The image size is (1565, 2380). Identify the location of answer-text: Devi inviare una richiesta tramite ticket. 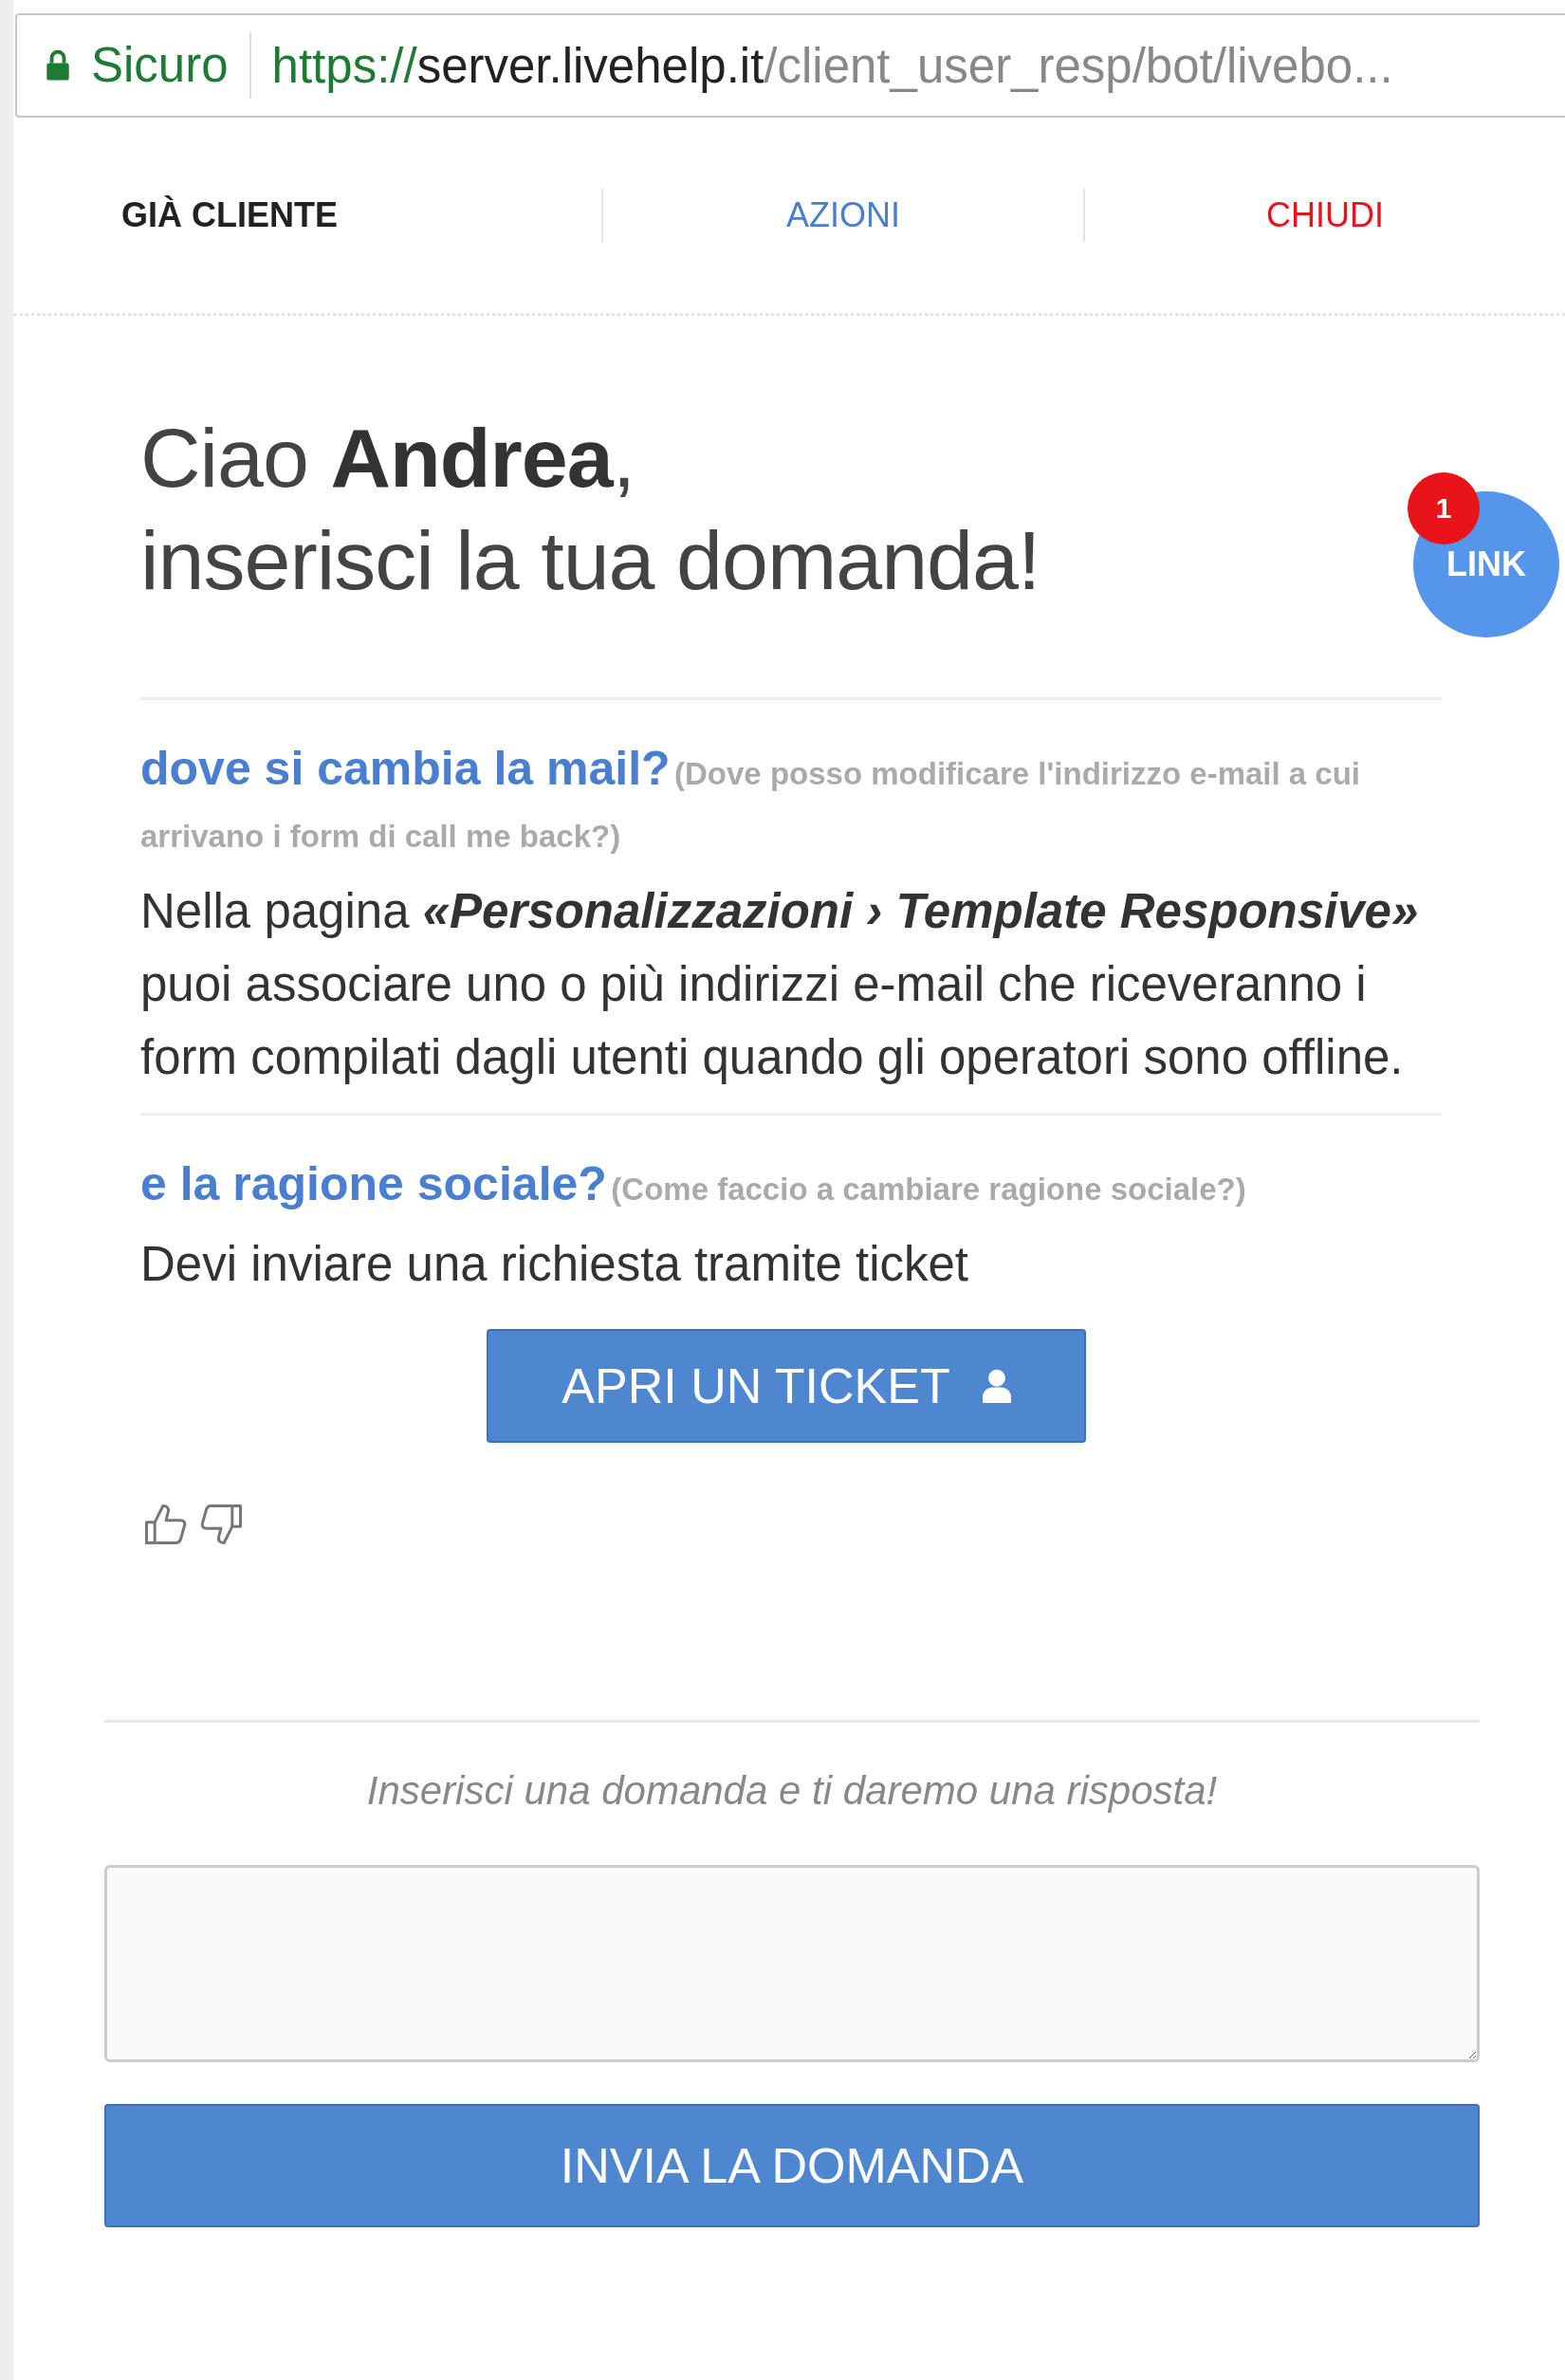
(554, 1264).